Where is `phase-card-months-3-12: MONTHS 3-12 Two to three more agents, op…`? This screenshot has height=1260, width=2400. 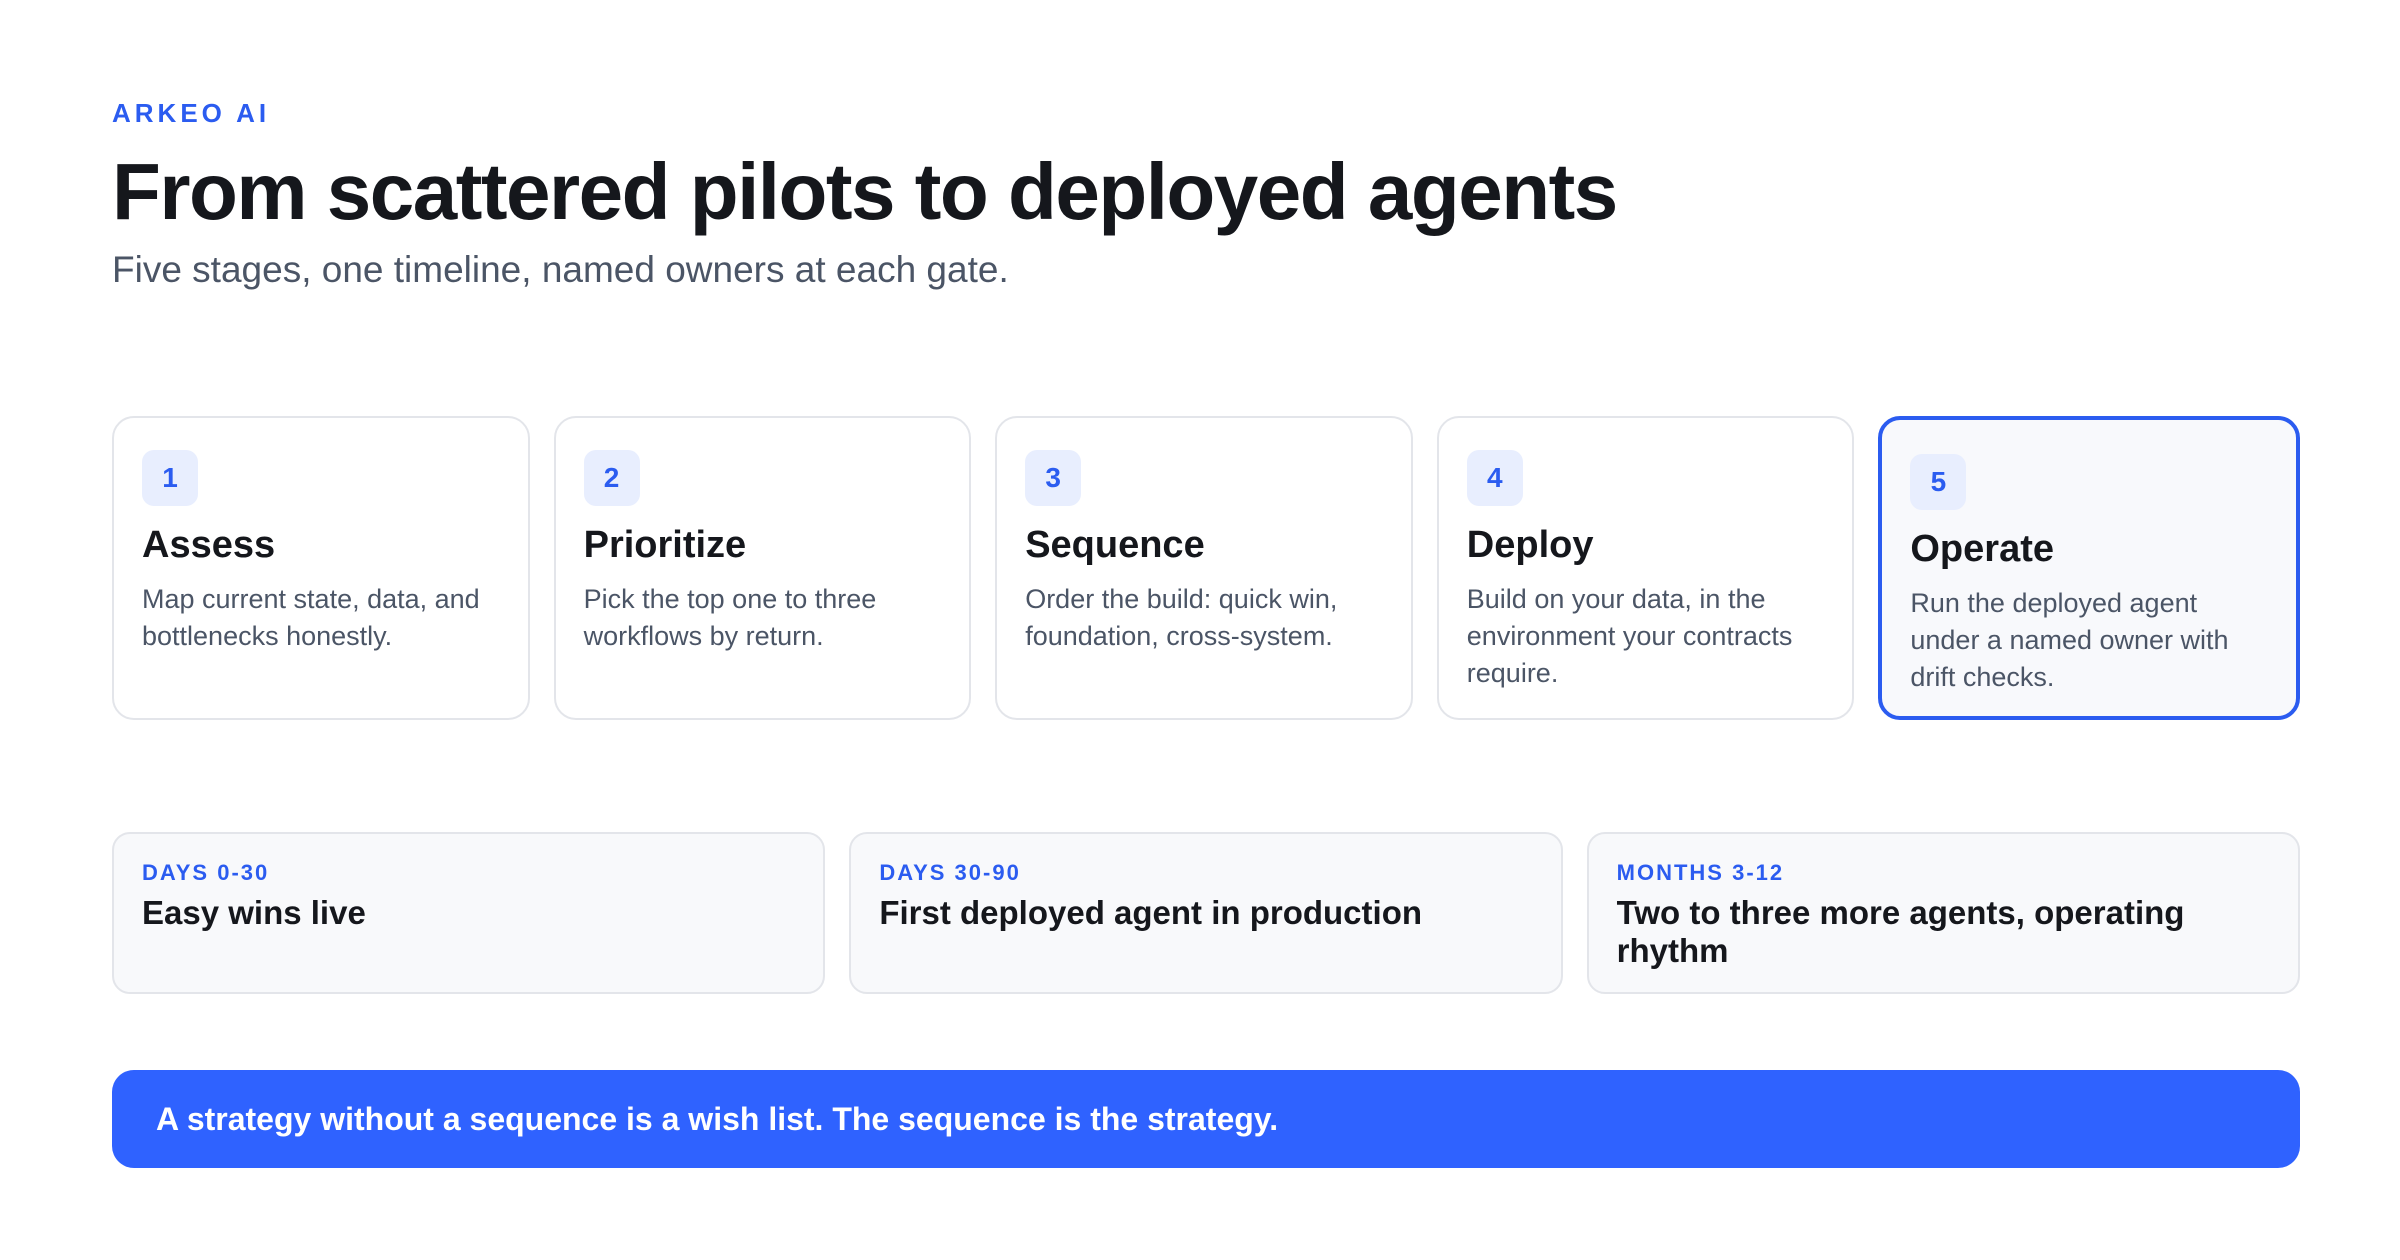
phase-card-months-3-12: MONTHS 3-12 Two to three more agents, op… is located at coordinates (1943, 913).